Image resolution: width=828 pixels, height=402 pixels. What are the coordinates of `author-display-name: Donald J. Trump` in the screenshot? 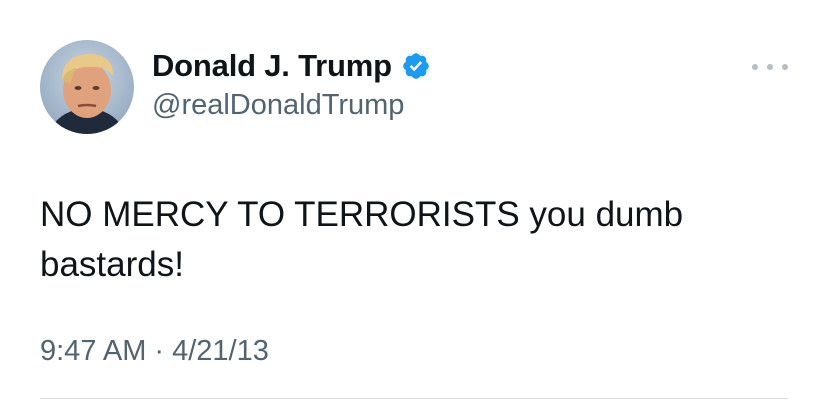 It's located at (272, 66).